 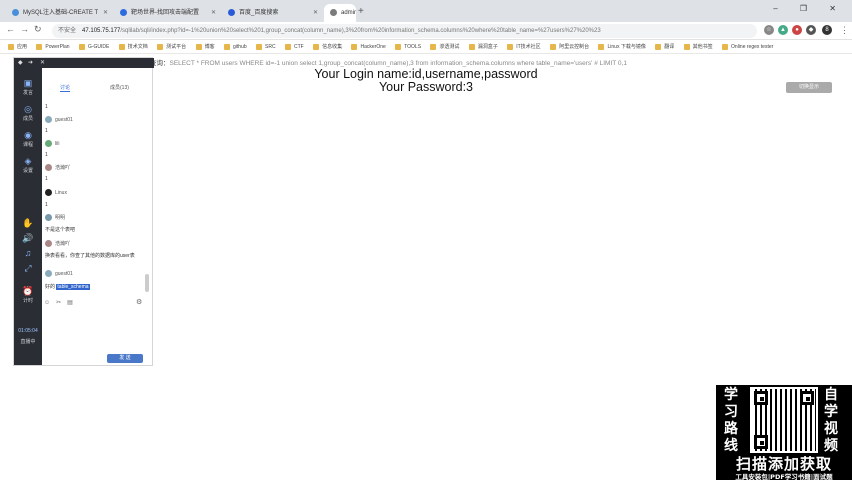 I want to click on bookmark-item: Online regex tester, so click(x=748, y=46).